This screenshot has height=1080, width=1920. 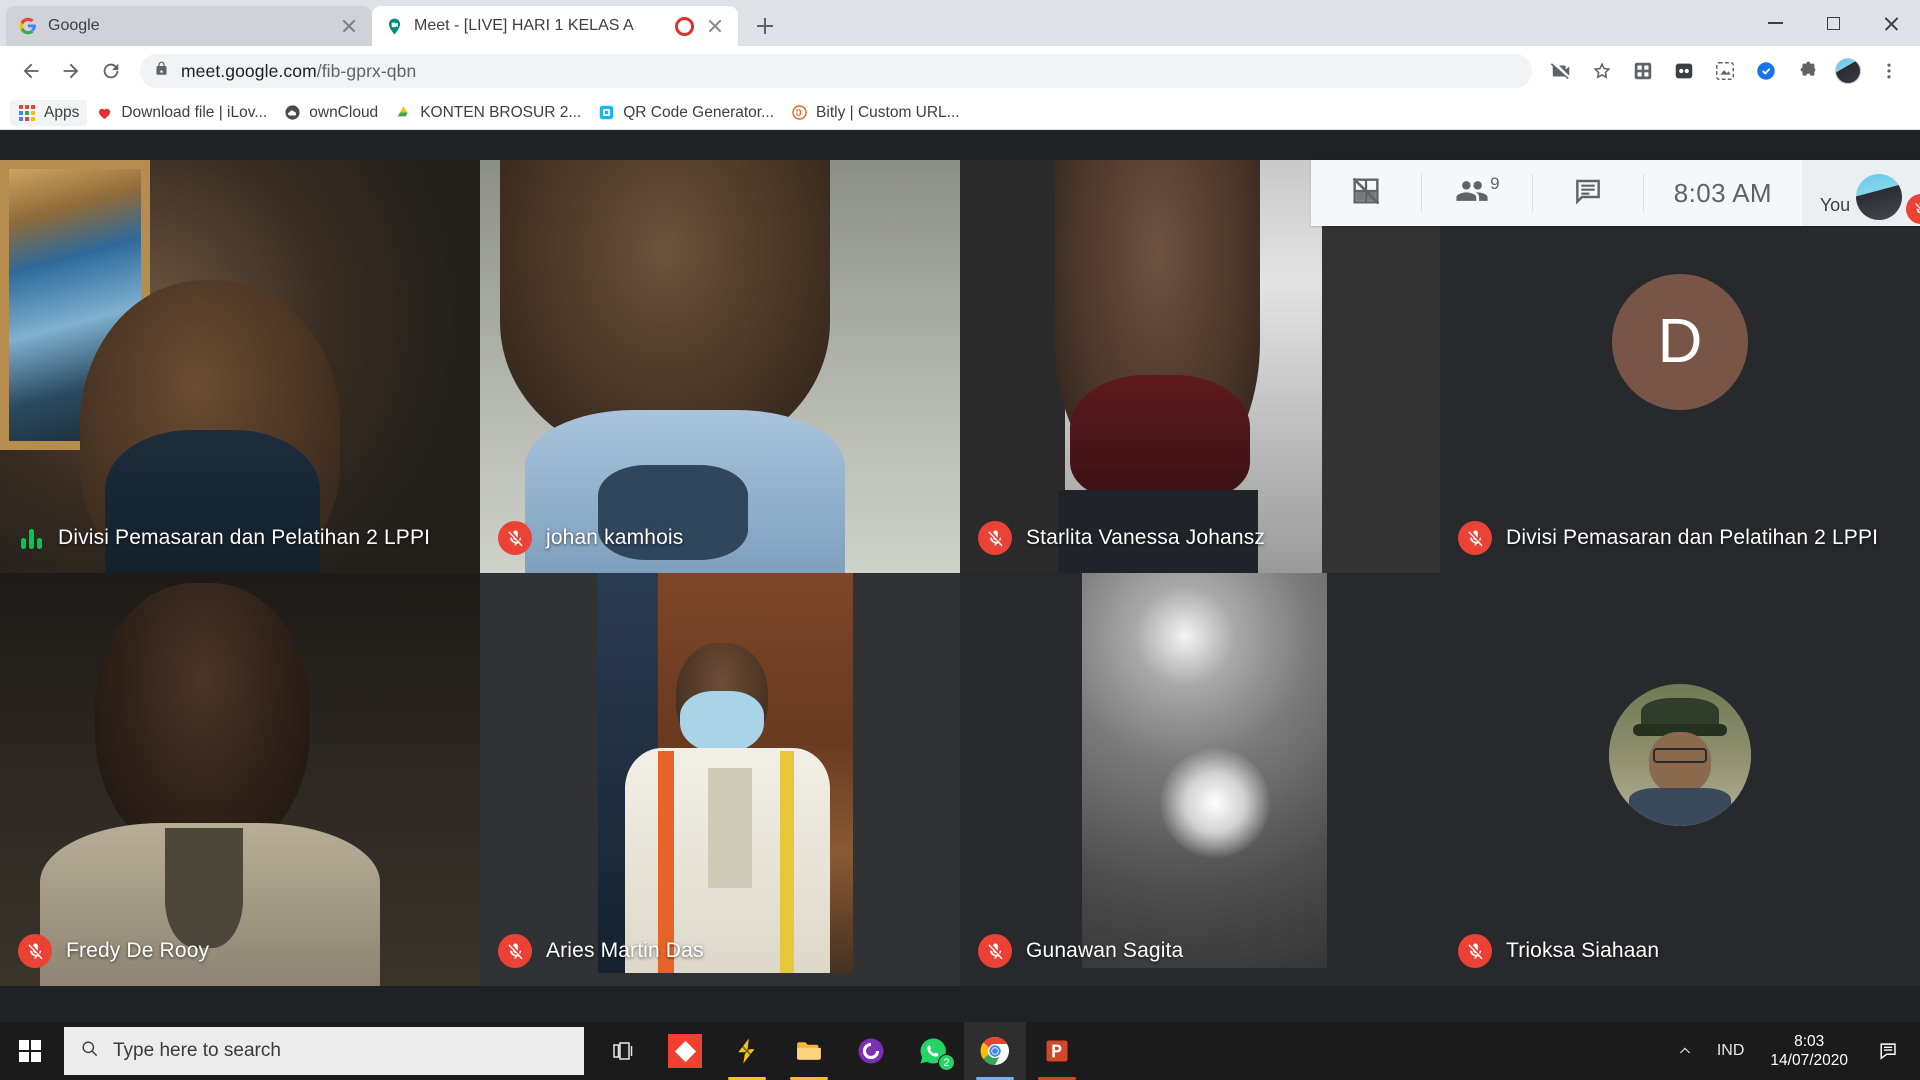 I want to click on owncloud-icon, so click(x=292, y=113).